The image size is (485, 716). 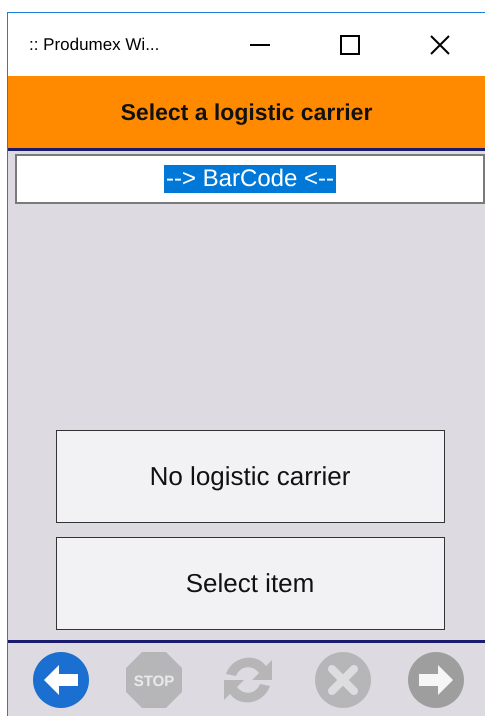 What do you see at coordinates (250, 583) in the screenshot?
I see `option-button: Select item` at bounding box center [250, 583].